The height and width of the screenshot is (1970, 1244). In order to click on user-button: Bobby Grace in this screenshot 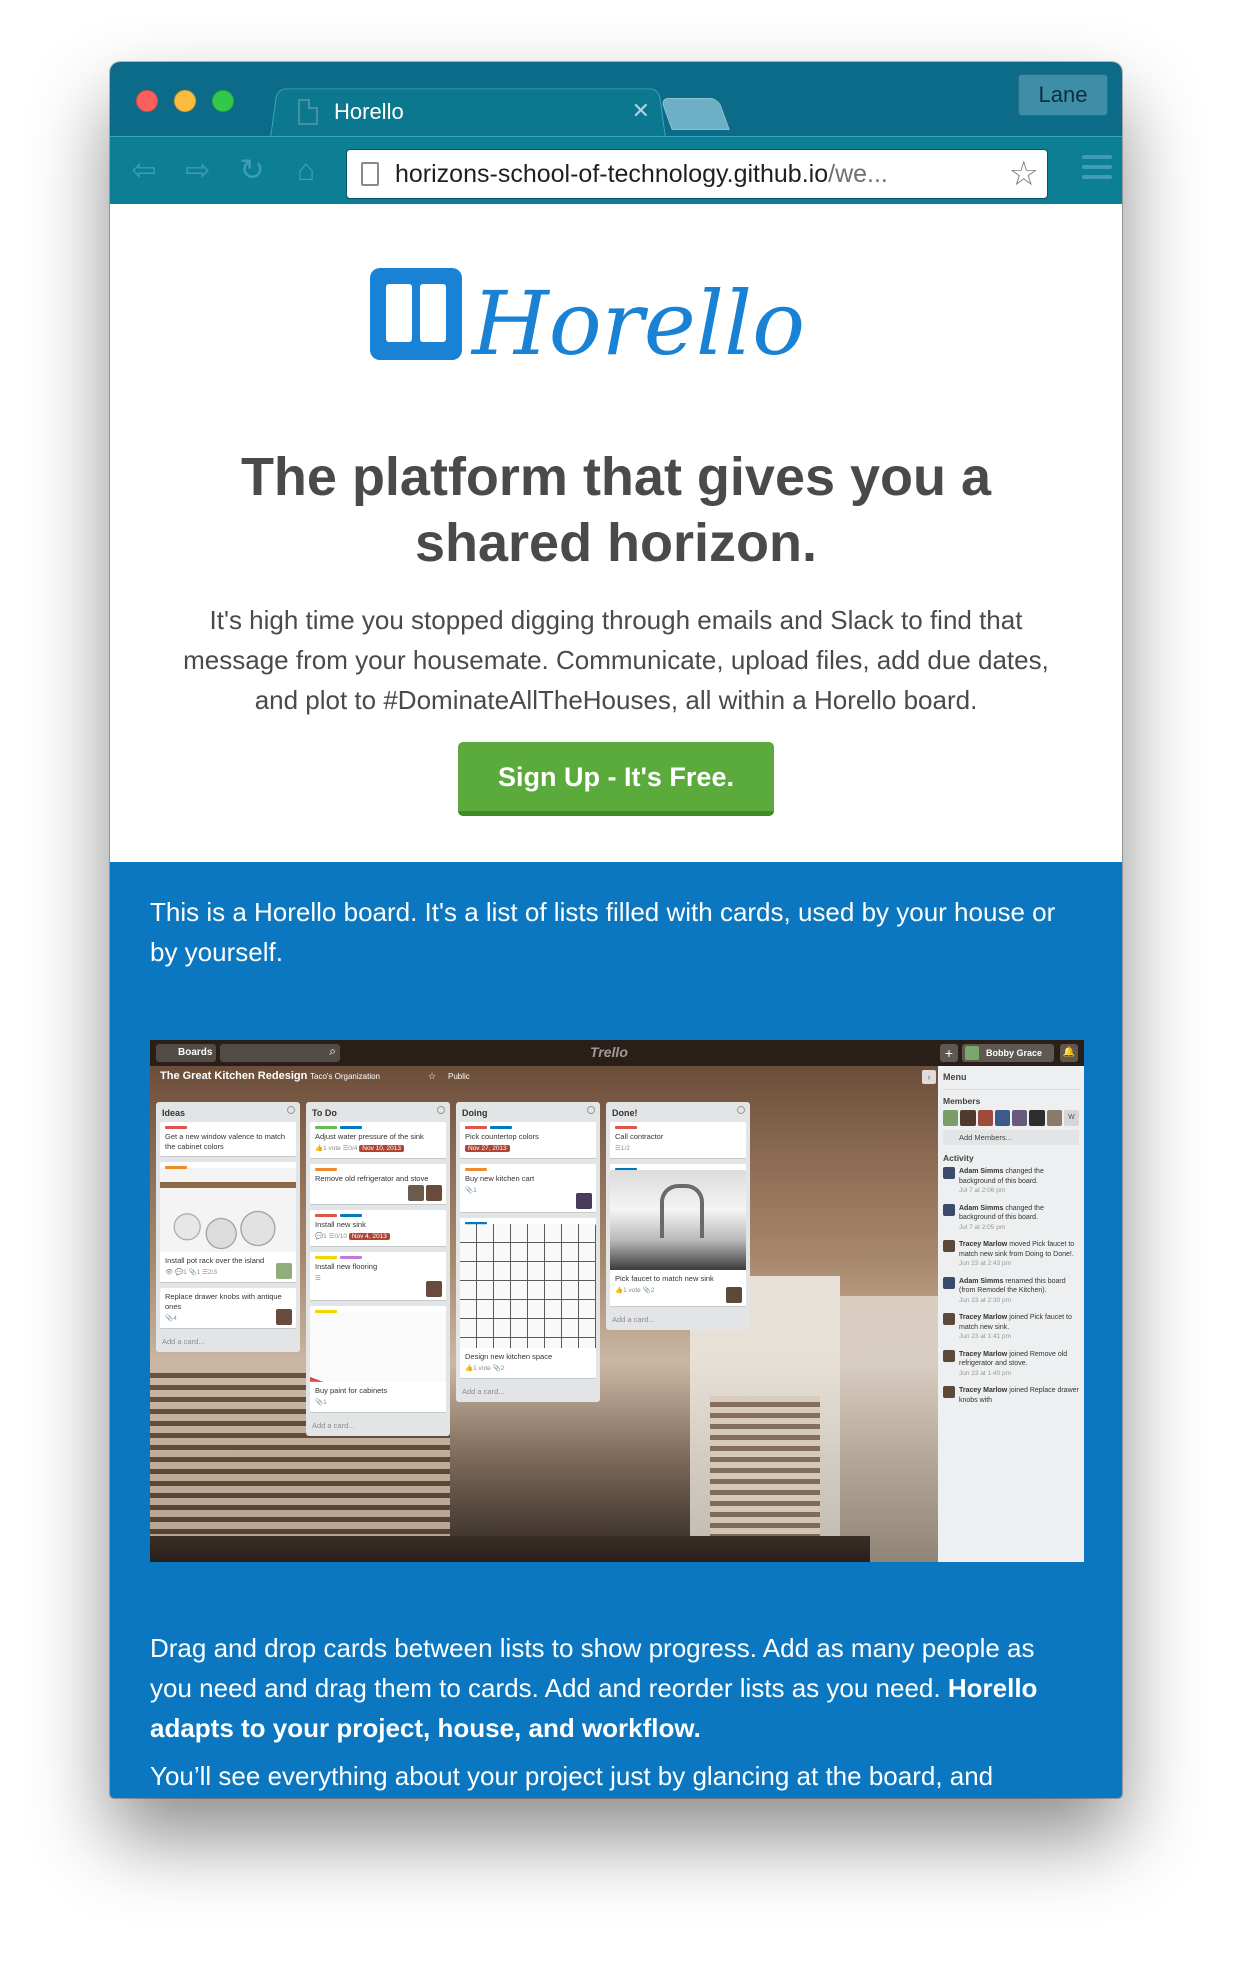, I will do `click(1008, 1053)`.